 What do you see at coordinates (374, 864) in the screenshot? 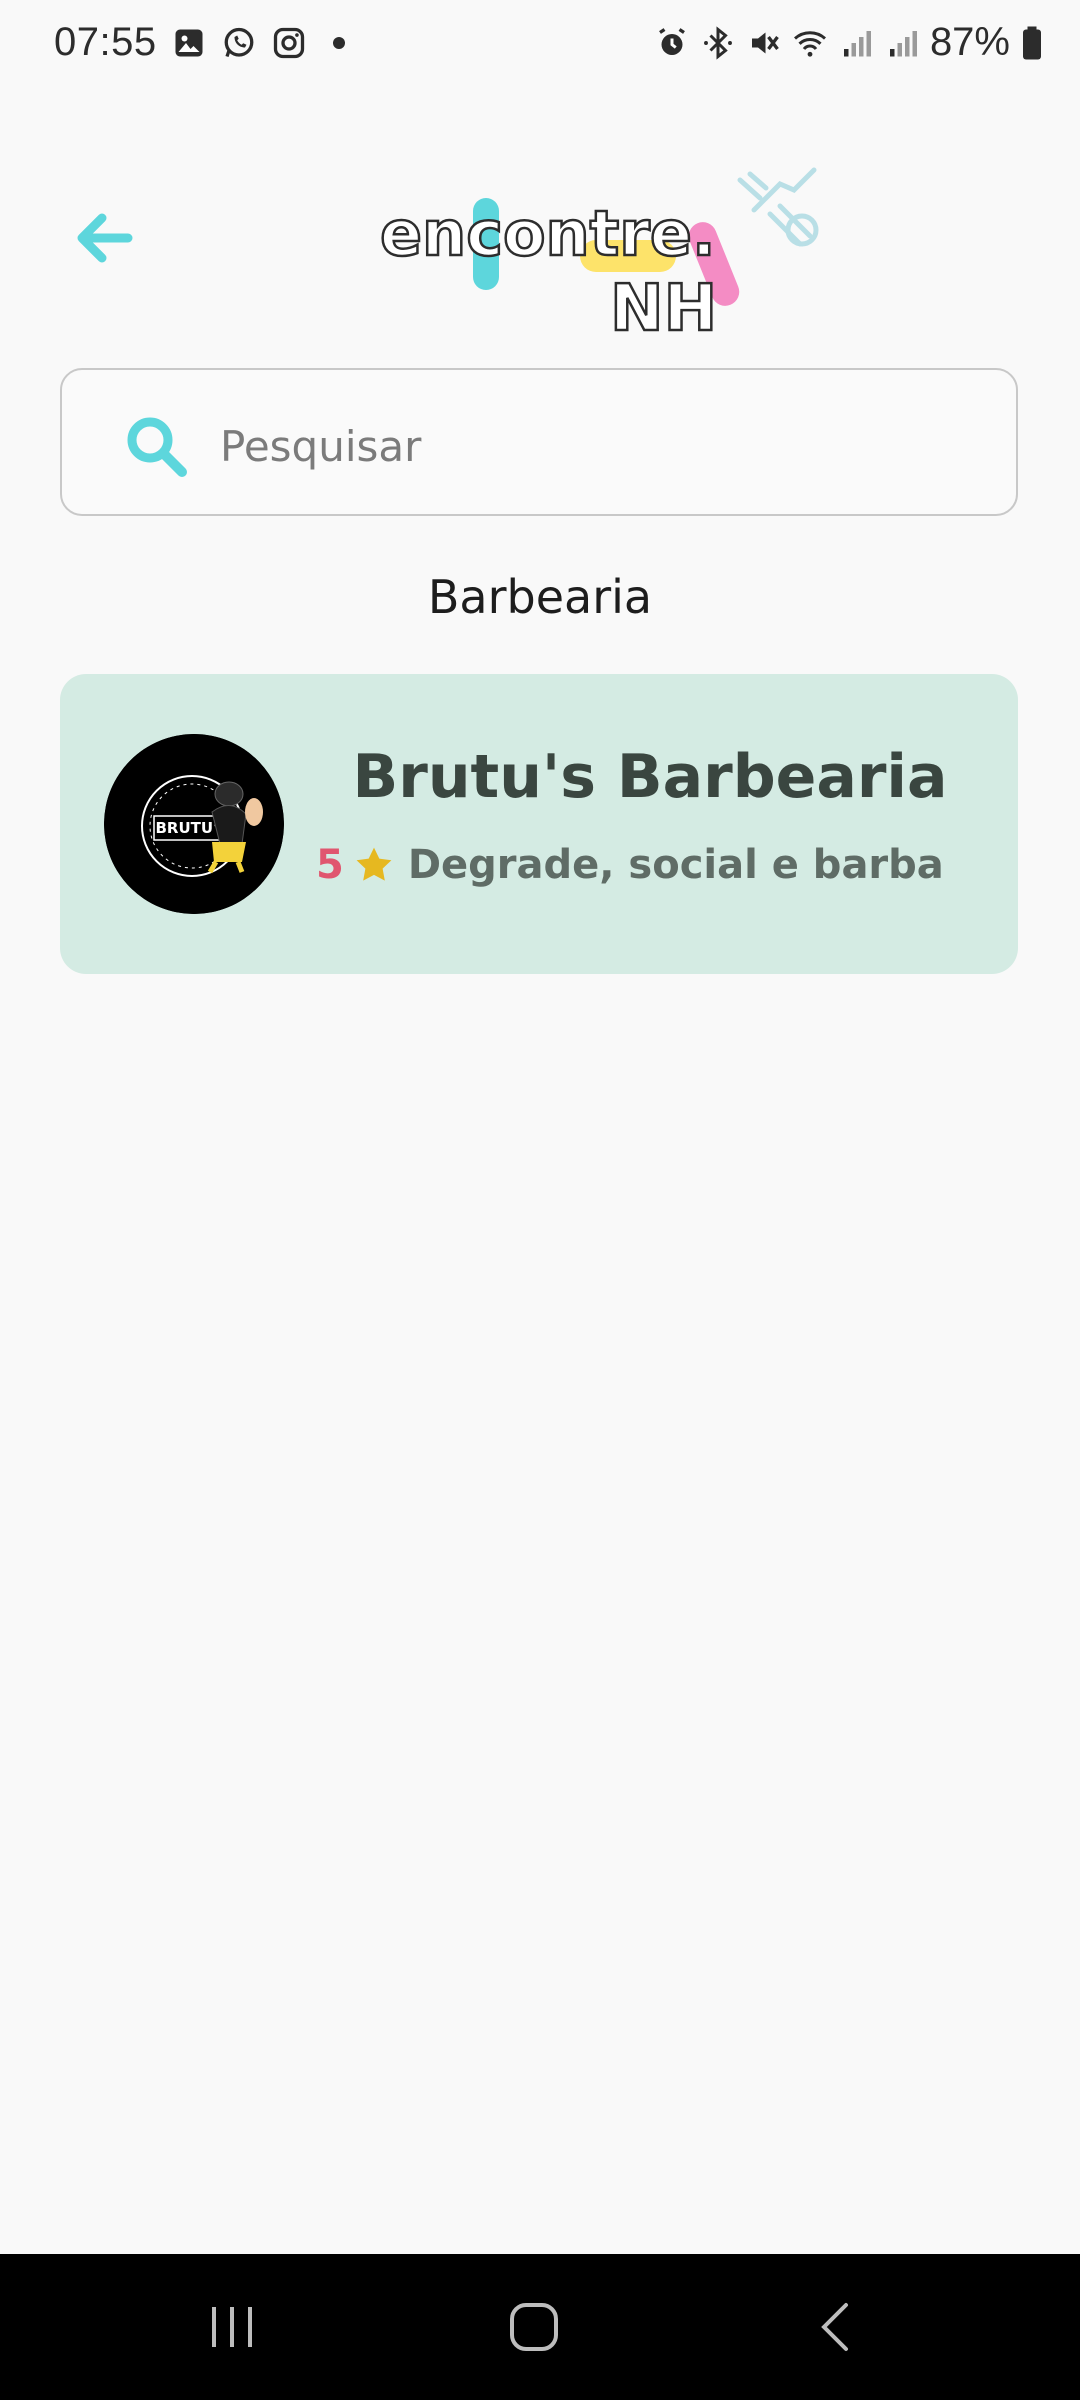
I see `star-icon` at bounding box center [374, 864].